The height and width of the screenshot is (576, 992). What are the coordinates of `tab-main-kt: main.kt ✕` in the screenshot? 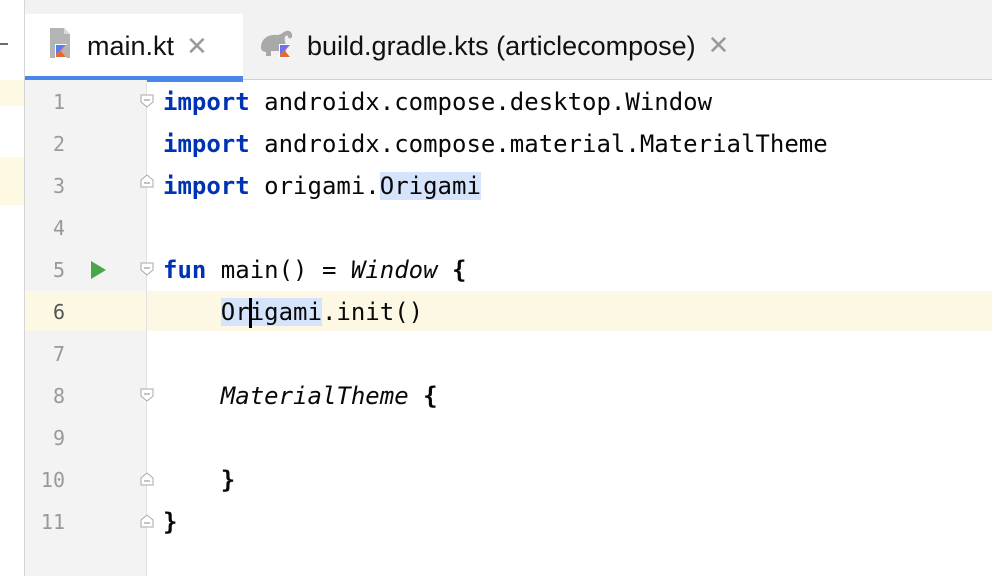 It's located at (134, 48).